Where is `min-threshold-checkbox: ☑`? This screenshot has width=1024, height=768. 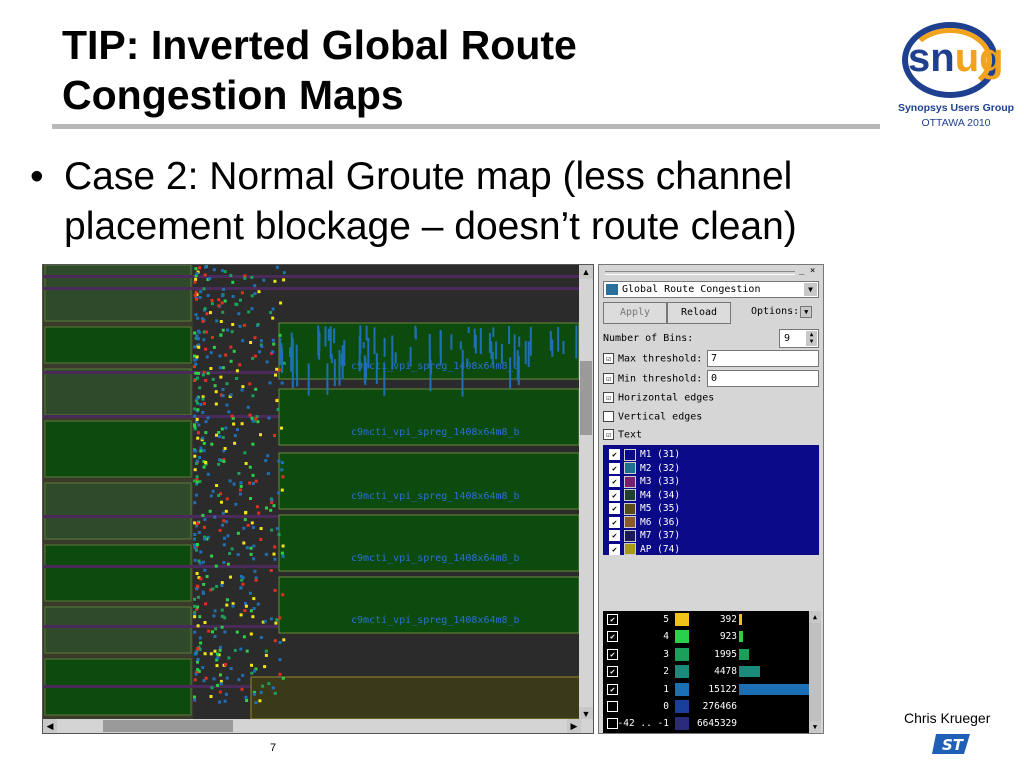 min-threshold-checkbox: ☑ is located at coordinates (608, 378).